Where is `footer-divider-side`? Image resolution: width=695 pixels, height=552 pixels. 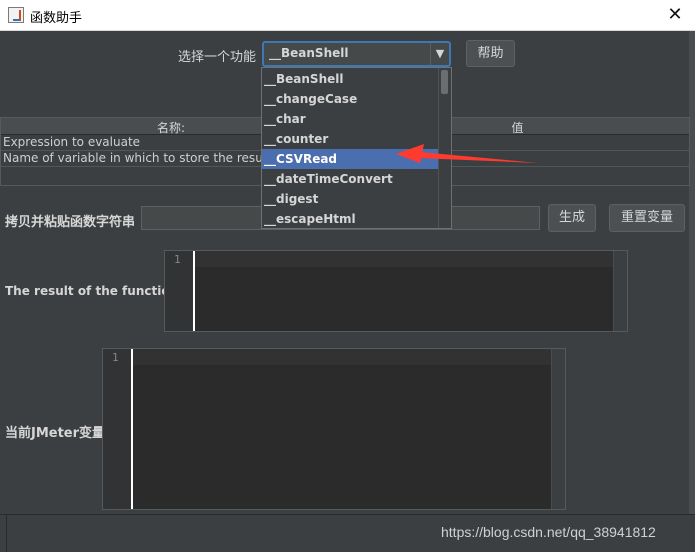 footer-divider-side is located at coordinates (6, 533).